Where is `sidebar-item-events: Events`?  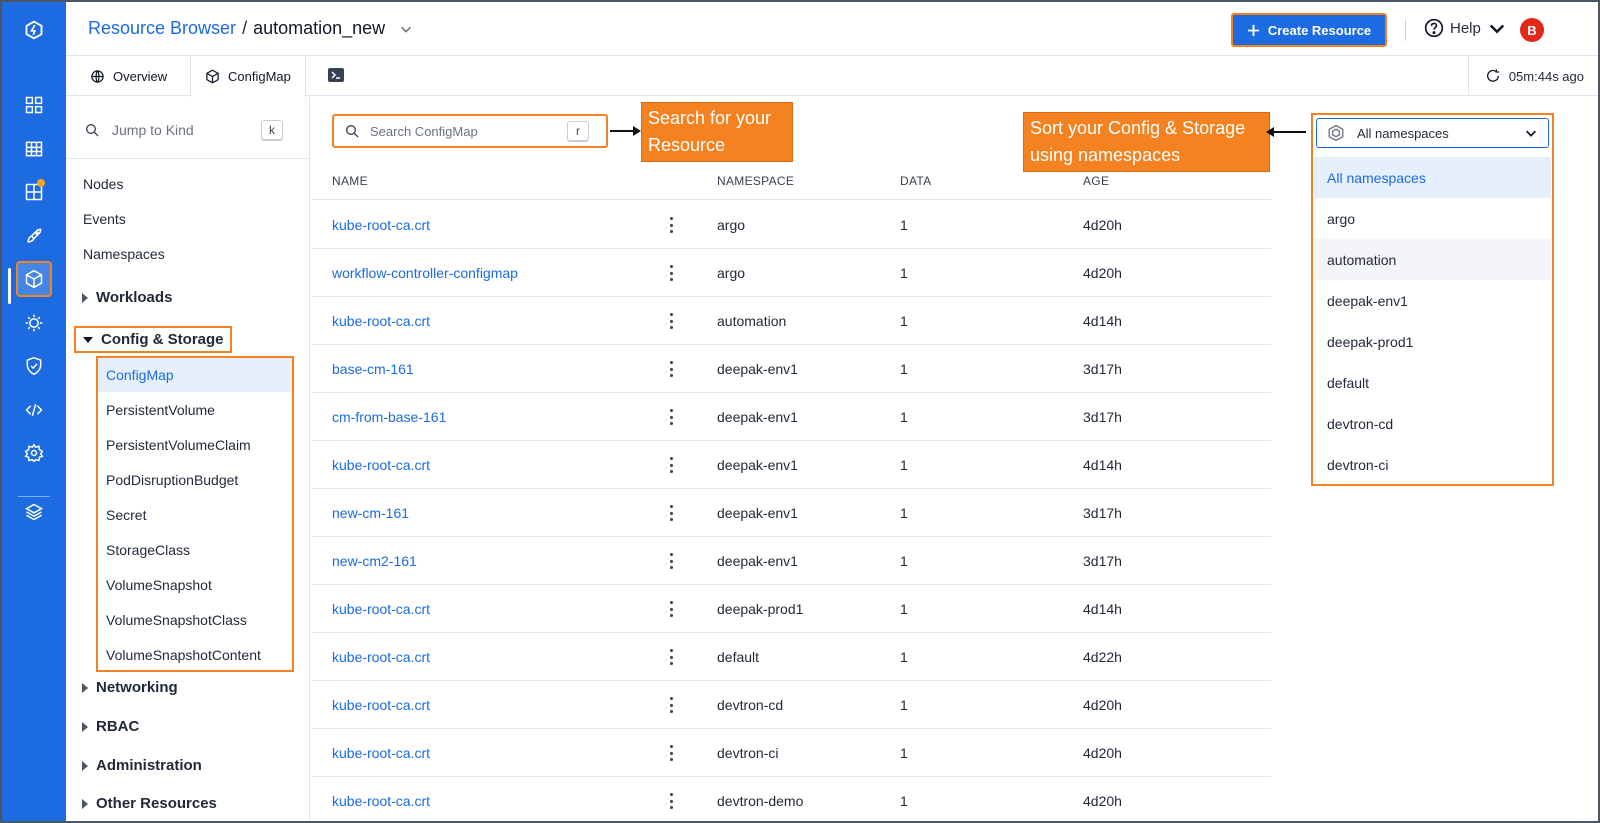 sidebar-item-events: Events is located at coordinates (104, 219).